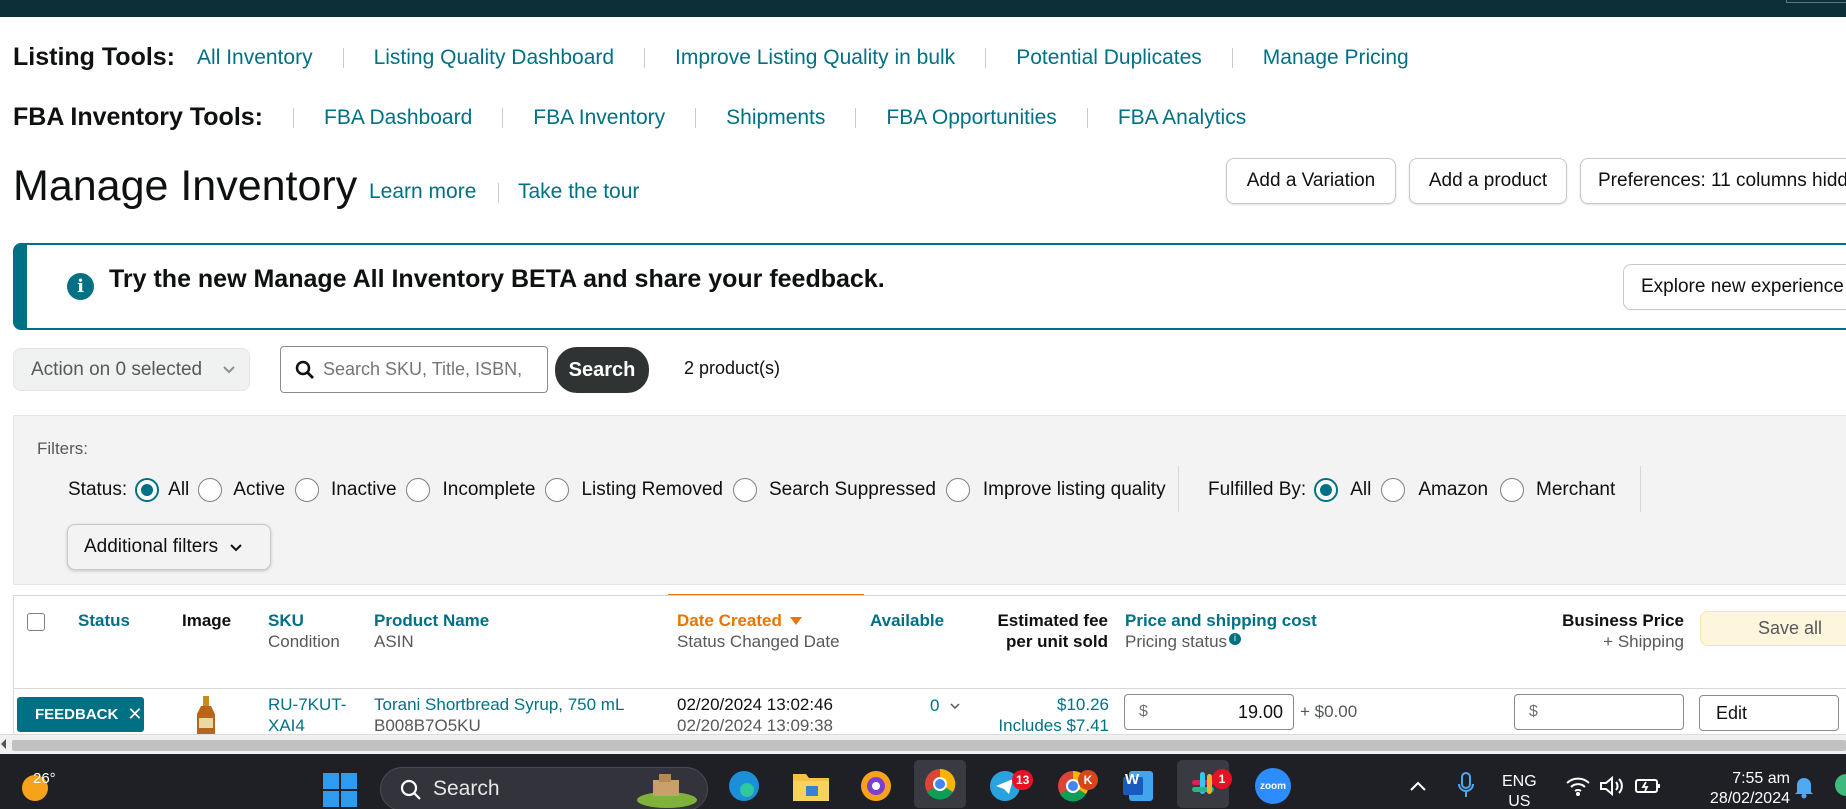 This screenshot has height=809, width=1846. I want to click on fee-cell: $10.26 Includes $7.41, so click(1044, 715).